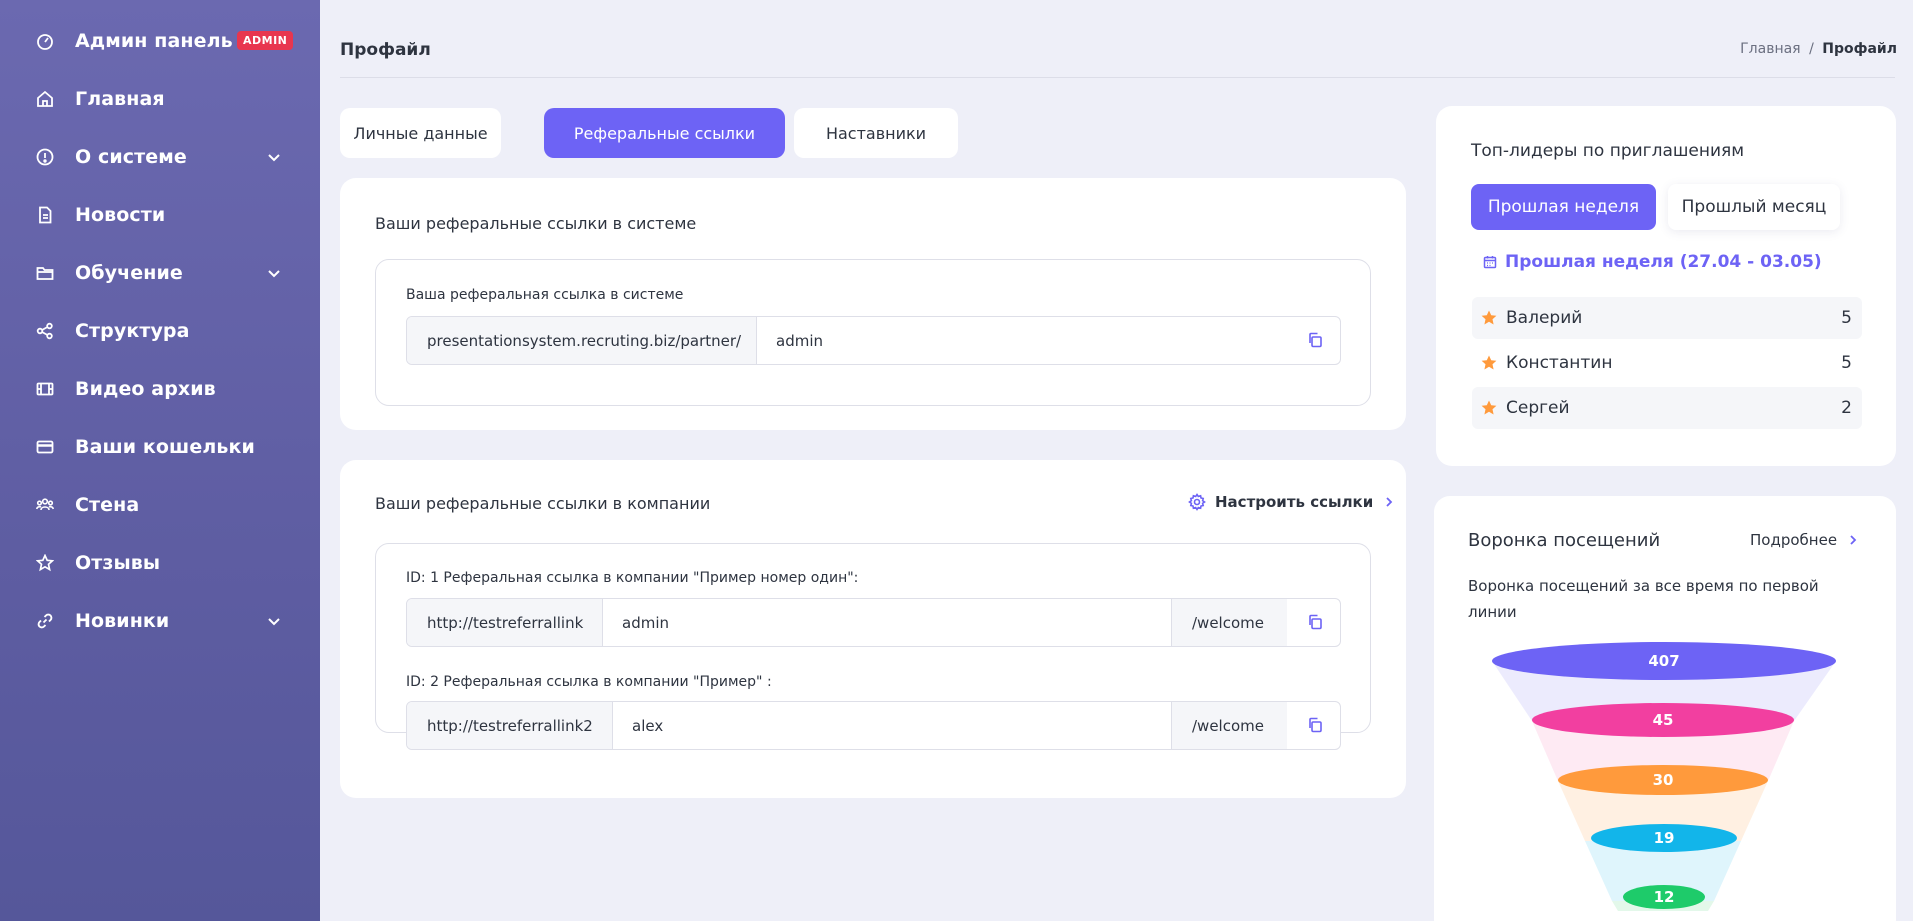 The image size is (1913, 921). Describe the element at coordinates (1664, 838) in the screenshot. I see `funnel-value: 19` at that location.